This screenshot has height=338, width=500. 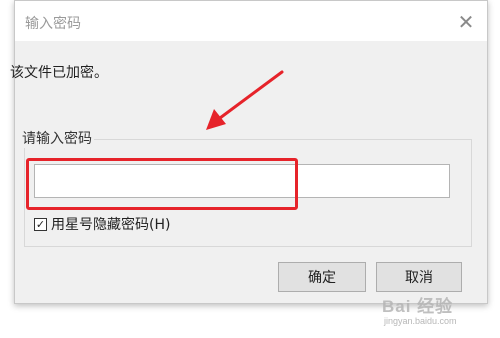 I want to click on cancel-button: 取消, so click(x=419, y=277).